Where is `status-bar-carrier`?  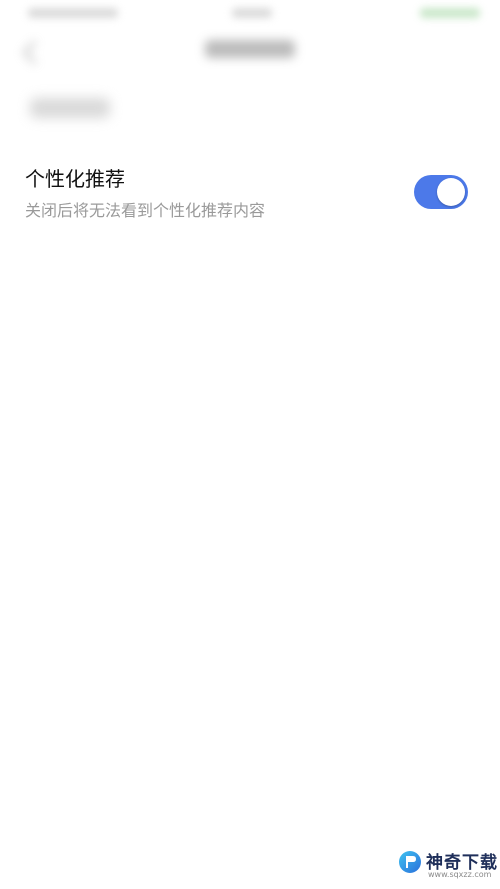 status-bar-carrier is located at coordinates (73, 13).